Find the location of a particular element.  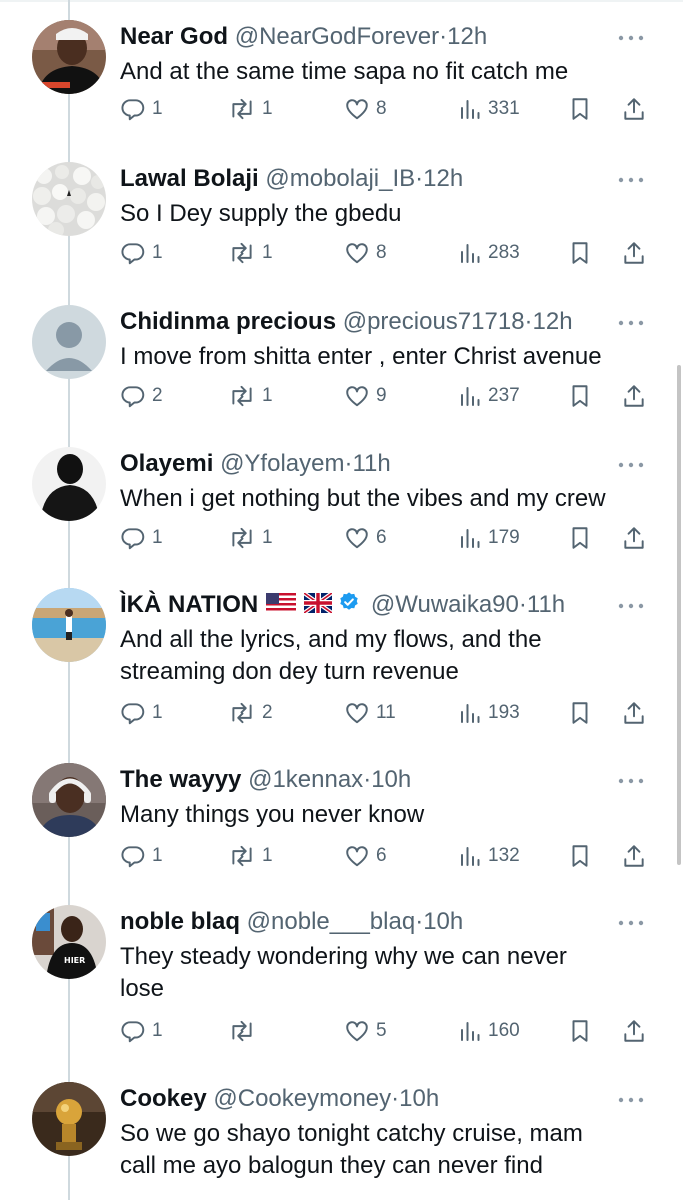

views-button: 179 is located at coordinates (489, 538).